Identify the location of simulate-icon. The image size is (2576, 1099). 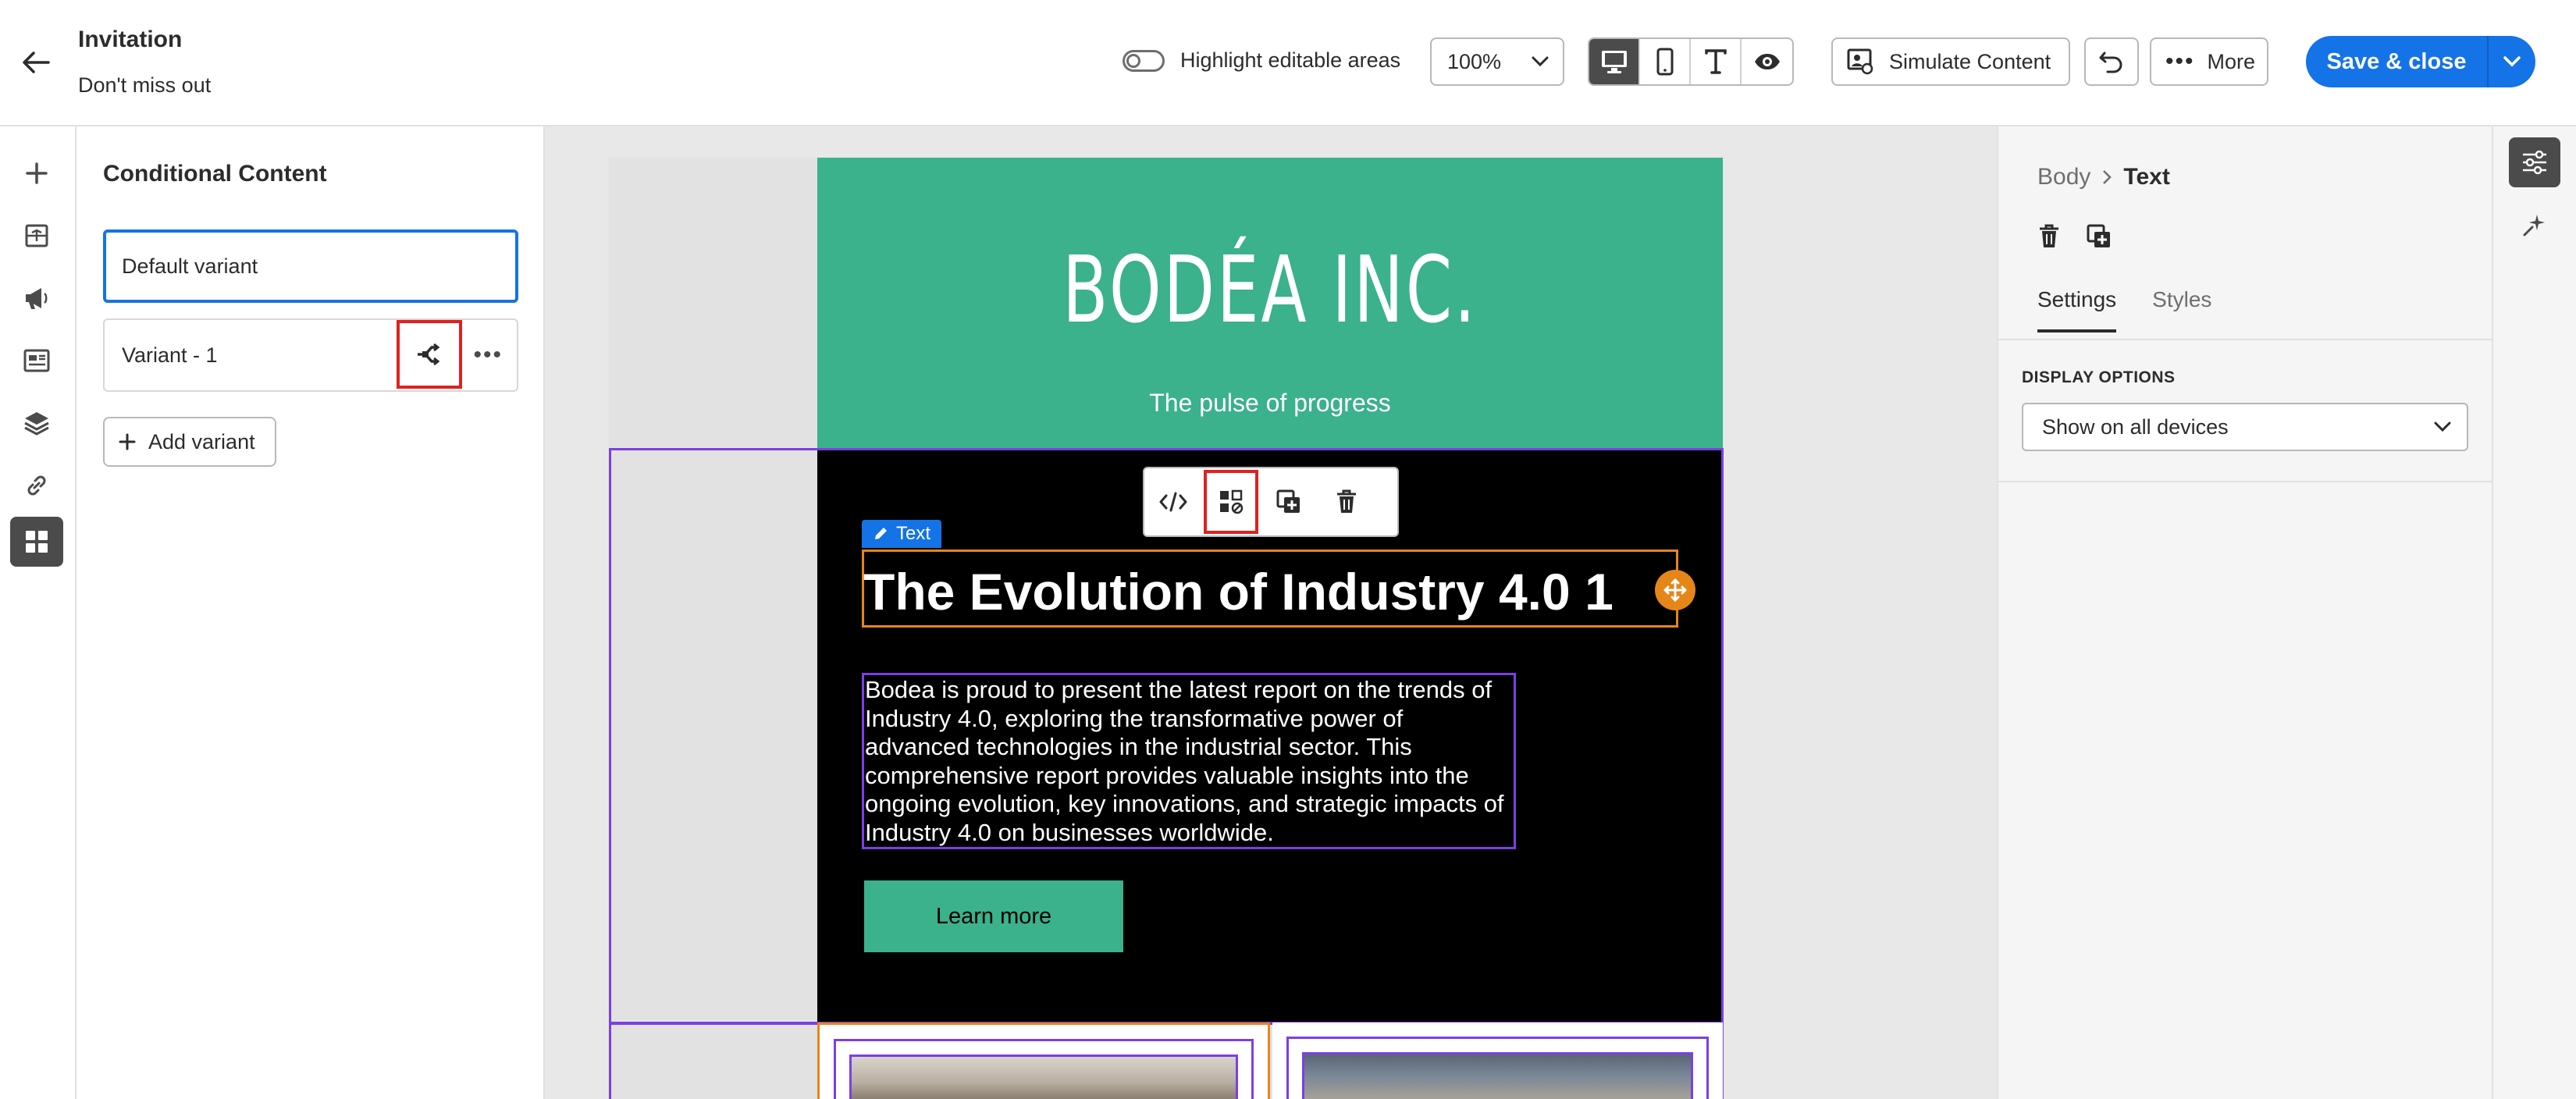
(1860, 61).